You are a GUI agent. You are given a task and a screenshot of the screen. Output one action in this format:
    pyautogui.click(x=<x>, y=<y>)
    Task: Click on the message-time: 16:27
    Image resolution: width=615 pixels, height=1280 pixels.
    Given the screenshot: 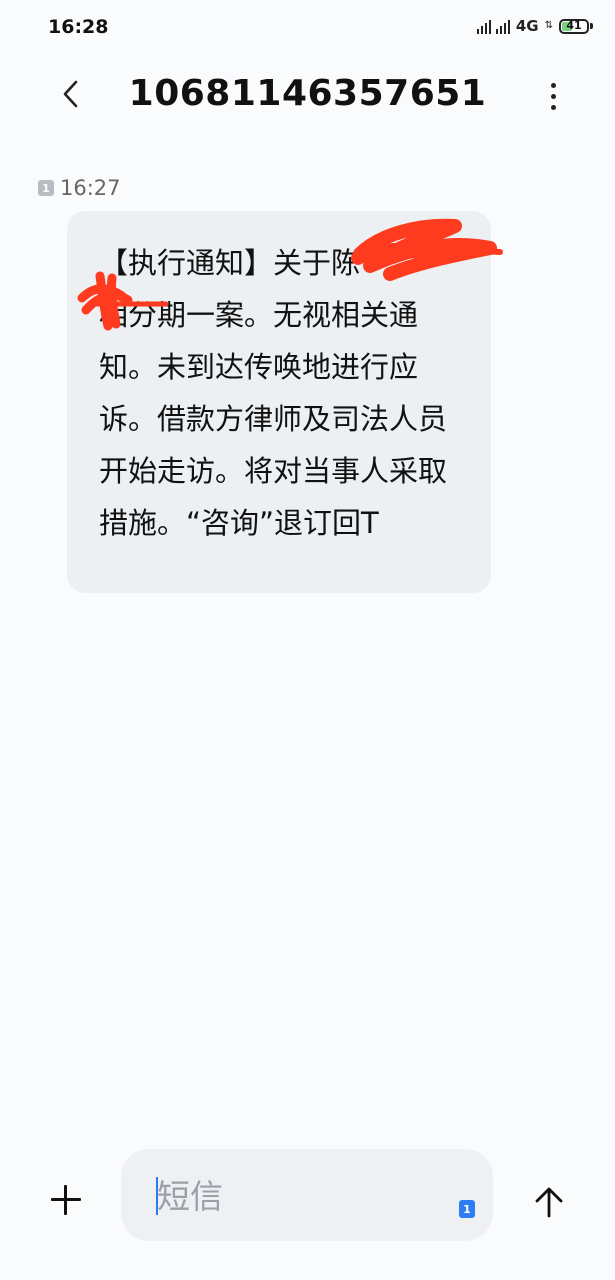 What is the action you would take?
    pyautogui.click(x=90, y=188)
    